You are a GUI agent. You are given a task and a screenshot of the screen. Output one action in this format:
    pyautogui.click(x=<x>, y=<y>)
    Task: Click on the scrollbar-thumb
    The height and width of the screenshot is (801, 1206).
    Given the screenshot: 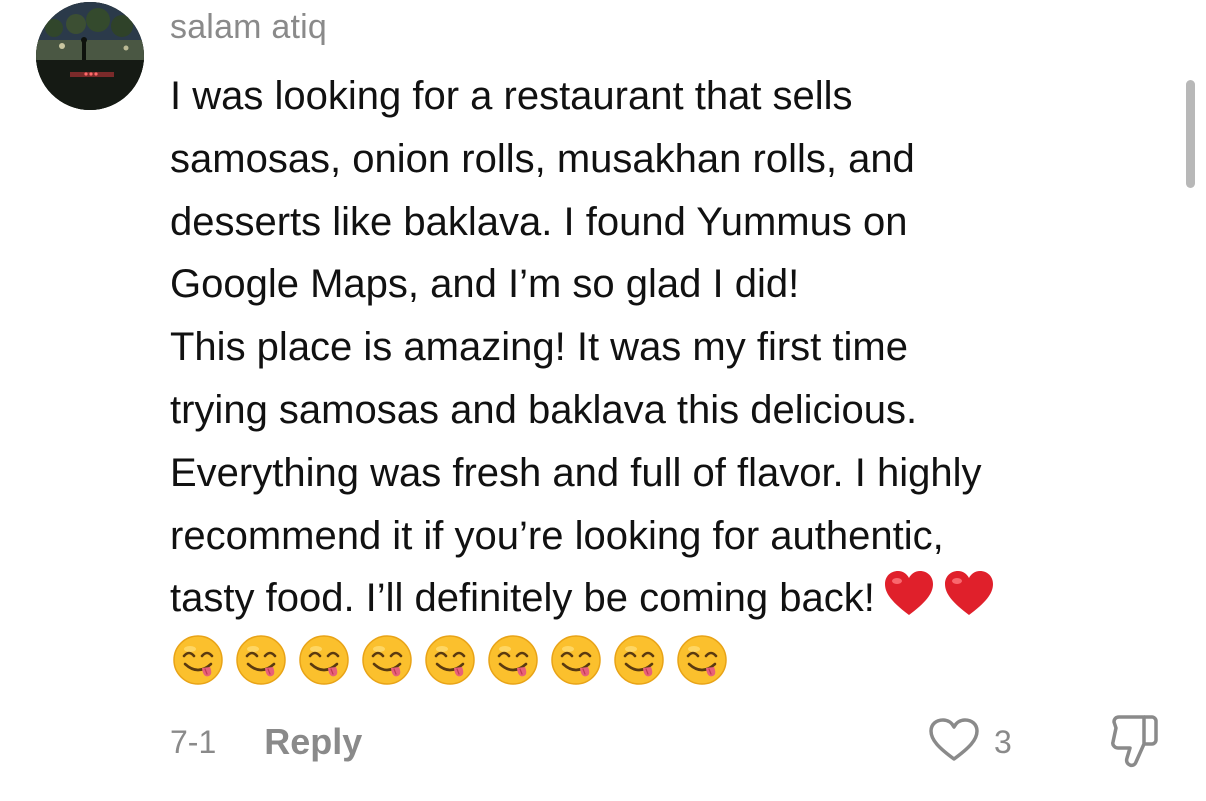 What is the action you would take?
    pyautogui.click(x=1190, y=134)
    